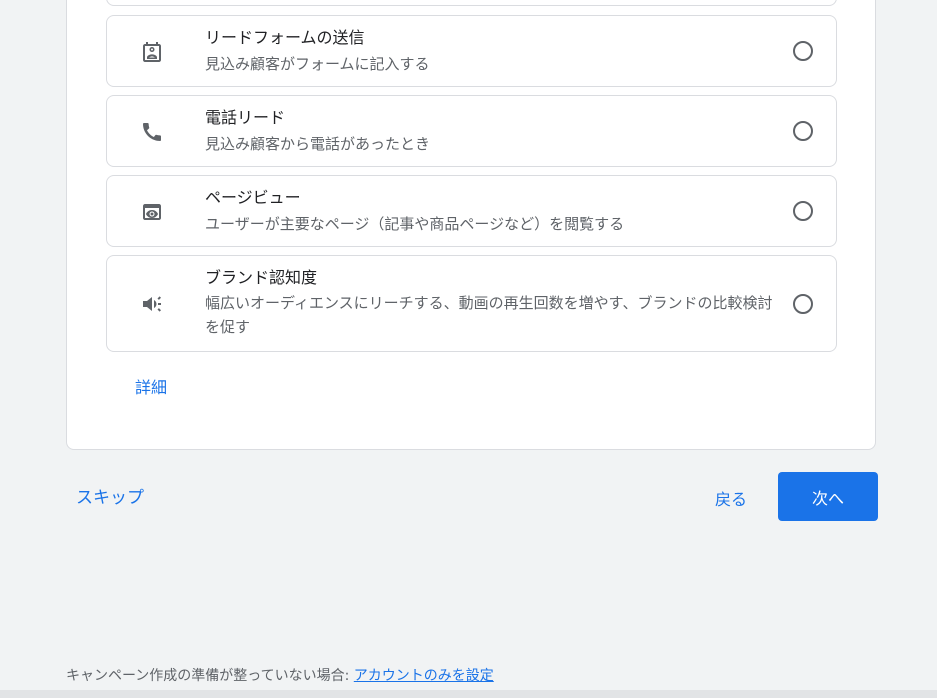  What do you see at coordinates (828, 496) in the screenshot?
I see `next-button: 次へ` at bounding box center [828, 496].